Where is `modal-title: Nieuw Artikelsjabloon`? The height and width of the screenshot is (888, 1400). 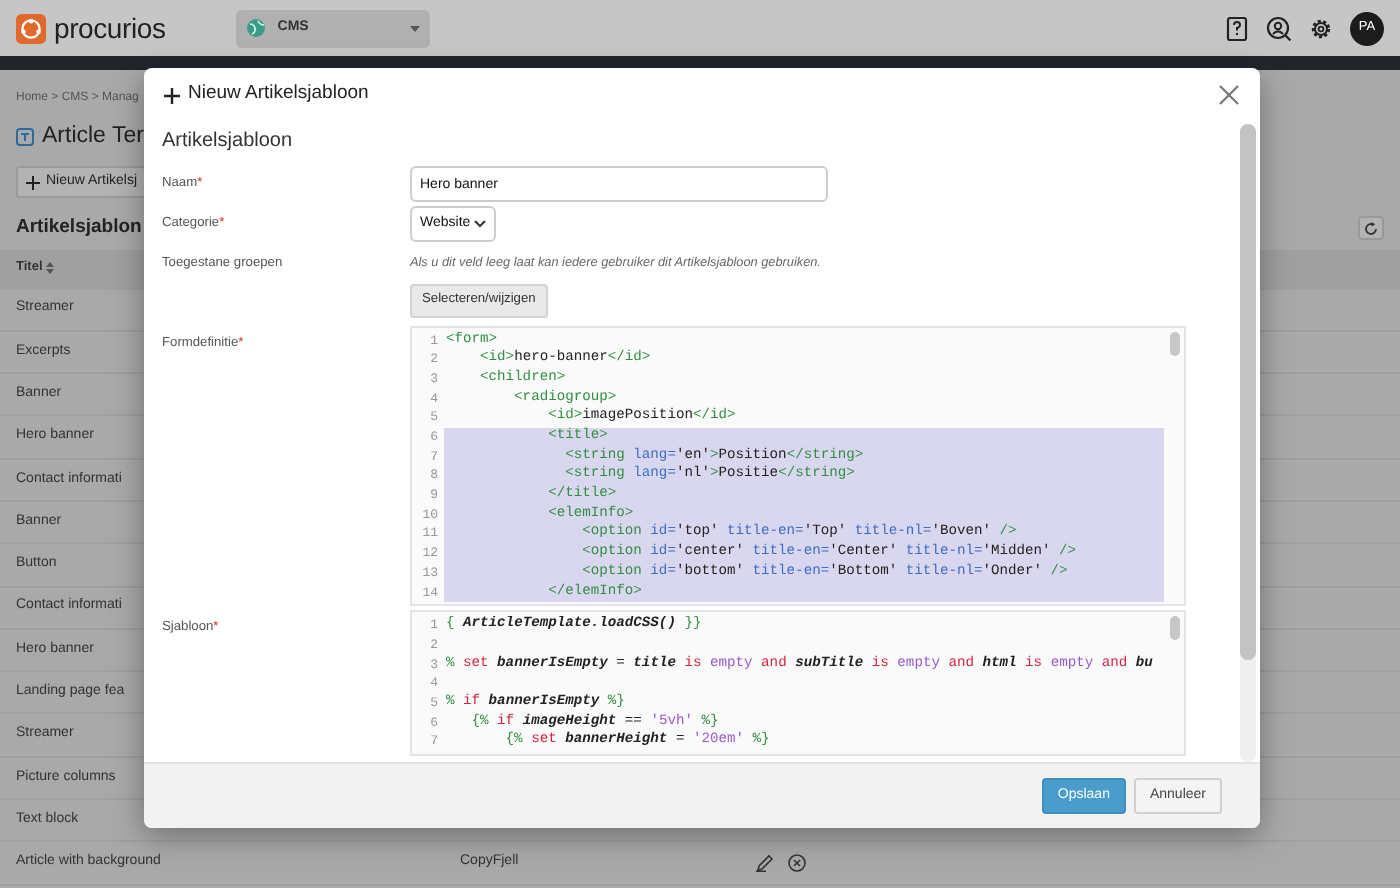
modal-title: Nieuw Artikelsjabloon is located at coordinates (278, 94).